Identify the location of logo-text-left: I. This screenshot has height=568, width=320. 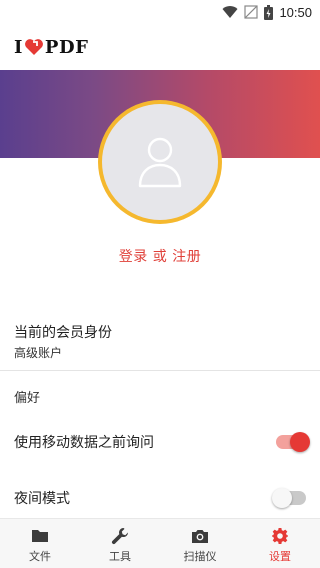
(18, 47).